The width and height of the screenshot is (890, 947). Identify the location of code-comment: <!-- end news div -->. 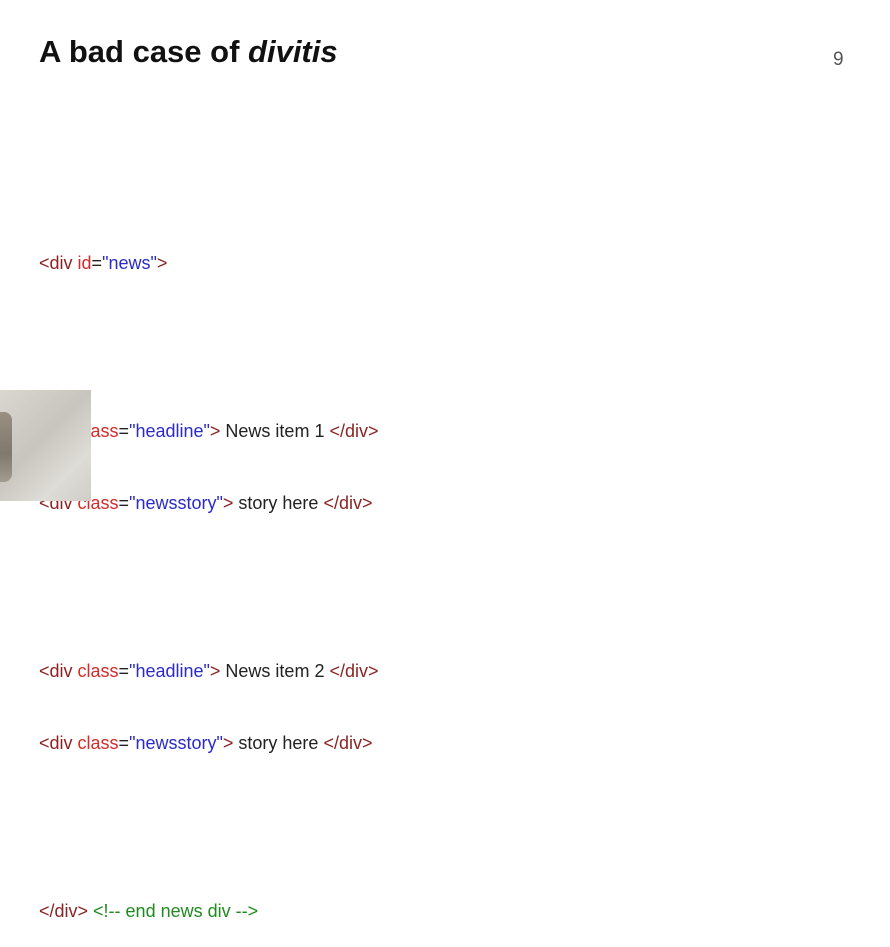
(173, 911).